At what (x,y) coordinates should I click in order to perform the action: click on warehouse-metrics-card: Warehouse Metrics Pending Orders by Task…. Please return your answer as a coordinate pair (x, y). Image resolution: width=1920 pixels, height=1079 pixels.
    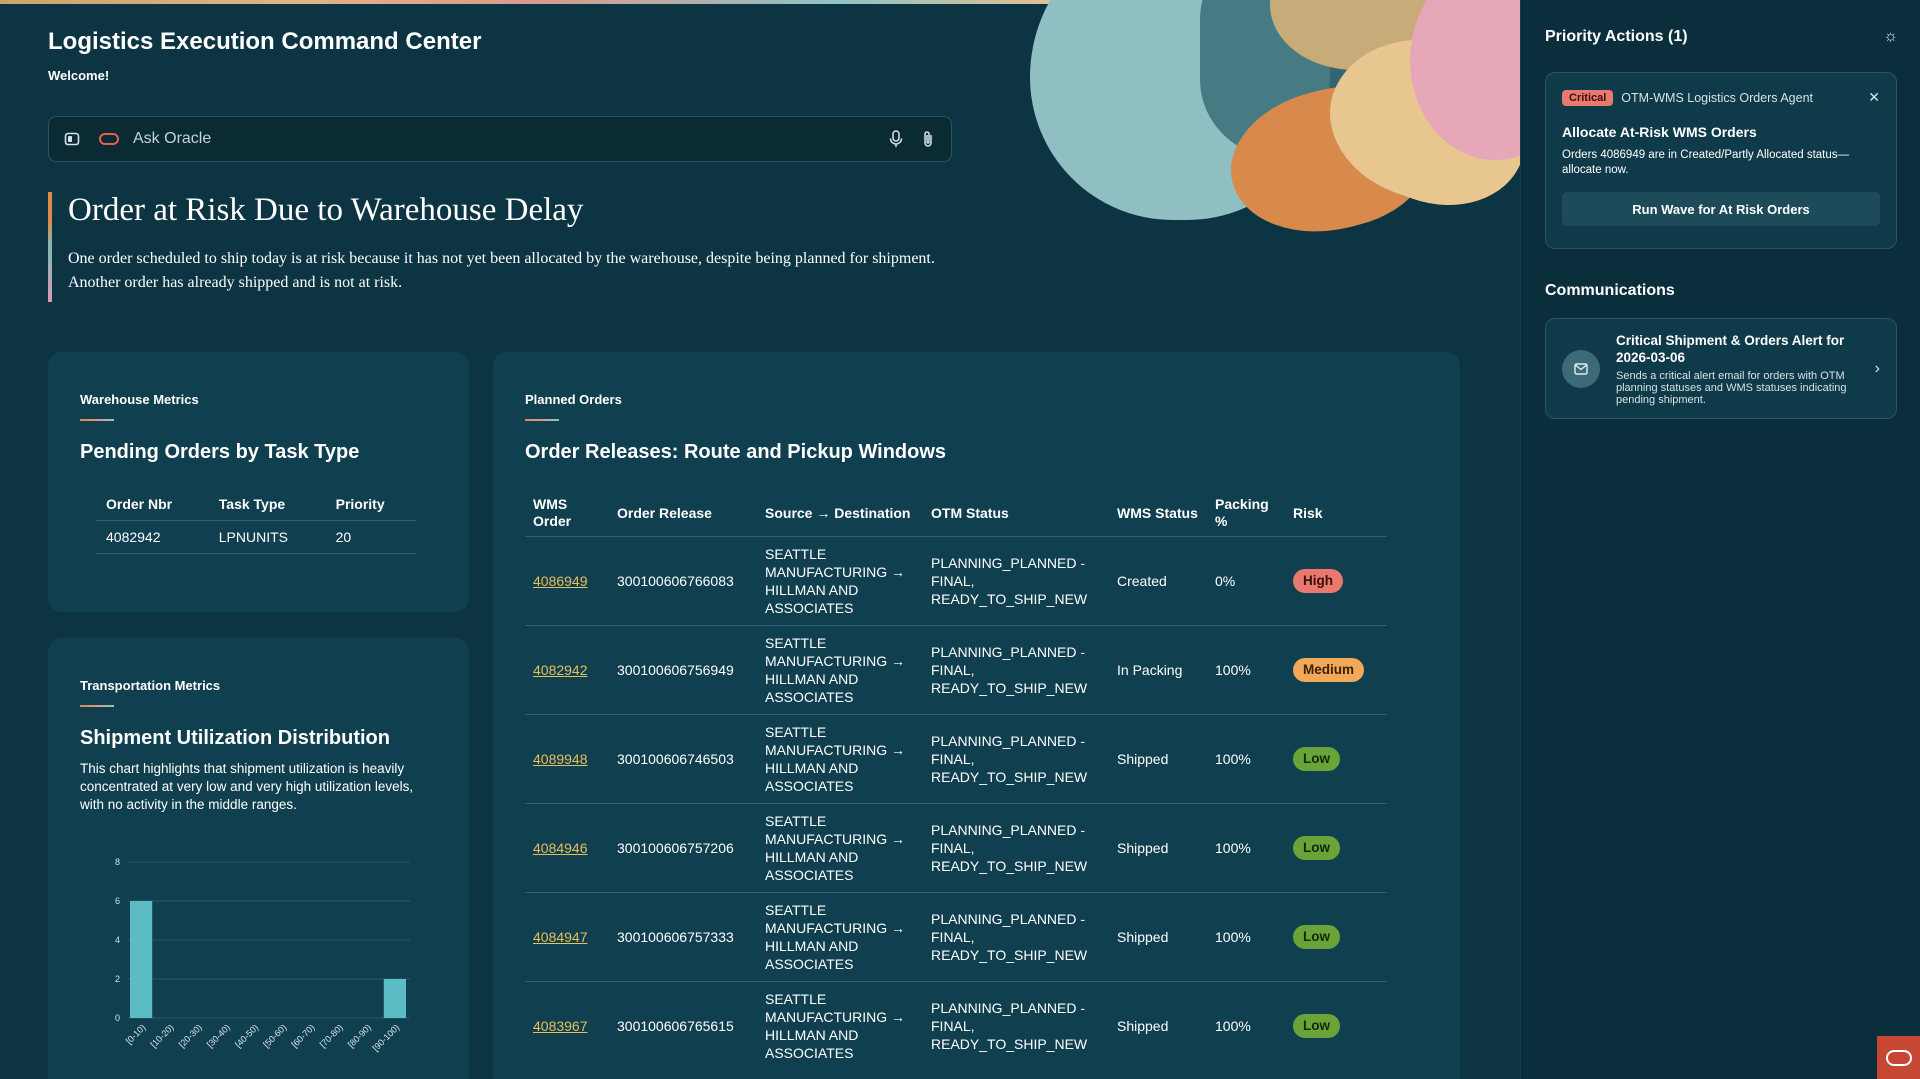
    Looking at the image, I should click on (258, 482).